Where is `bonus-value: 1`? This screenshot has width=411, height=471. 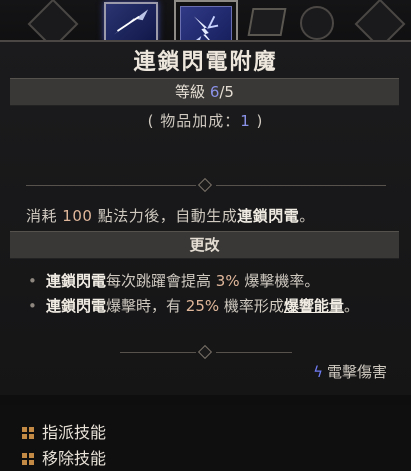 bonus-value: 1 is located at coordinates (245, 121).